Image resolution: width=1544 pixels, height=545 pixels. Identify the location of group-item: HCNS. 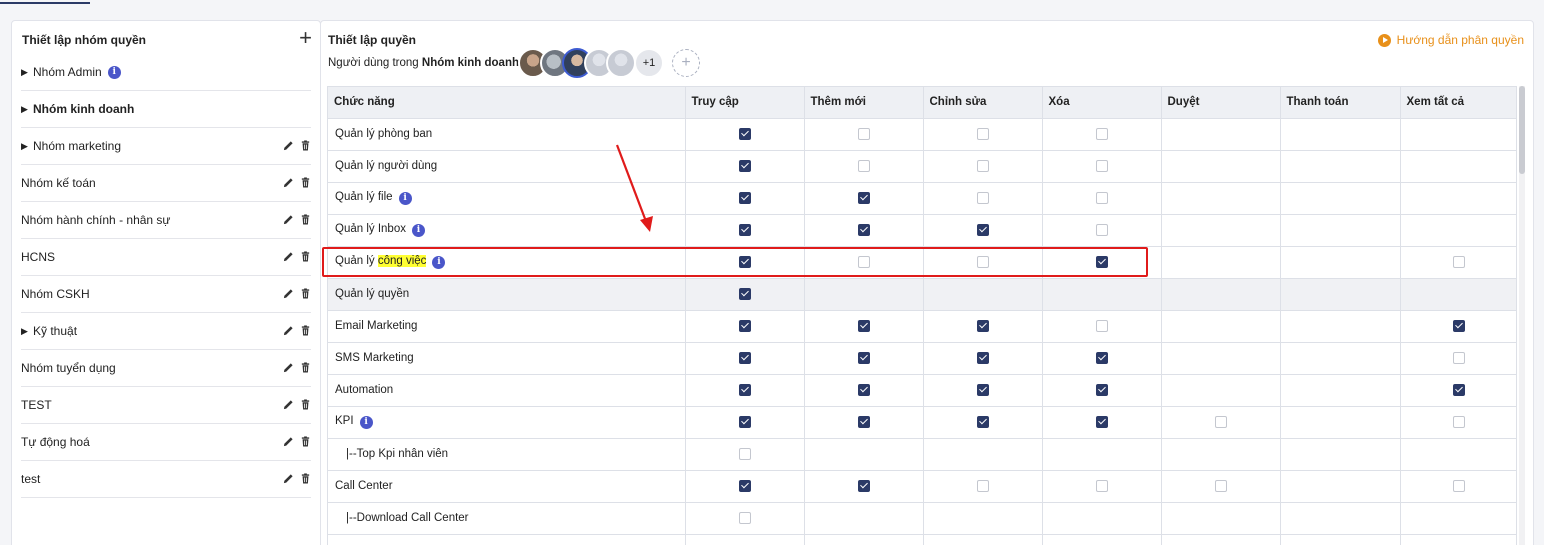
(166, 257).